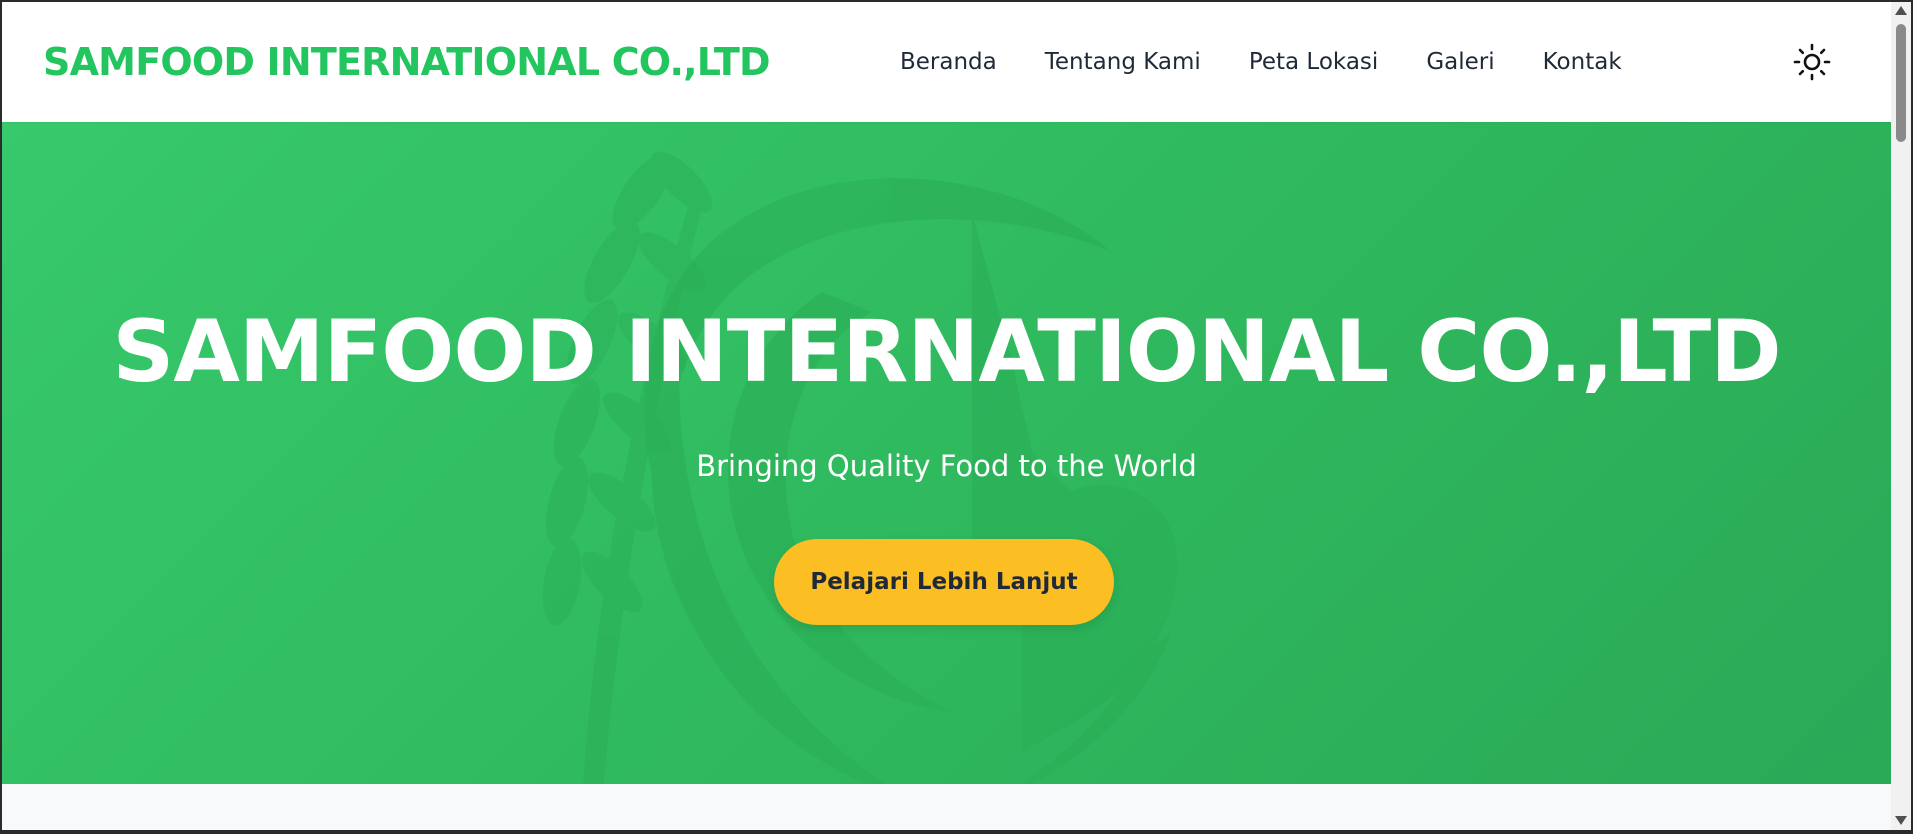 The width and height of the screenshot is (1913, 834). What do you see at coordinates (1460, 62) in the screenshot?
I see `nav-link-galeri: Galeri` at bounding box center [1460, 62].